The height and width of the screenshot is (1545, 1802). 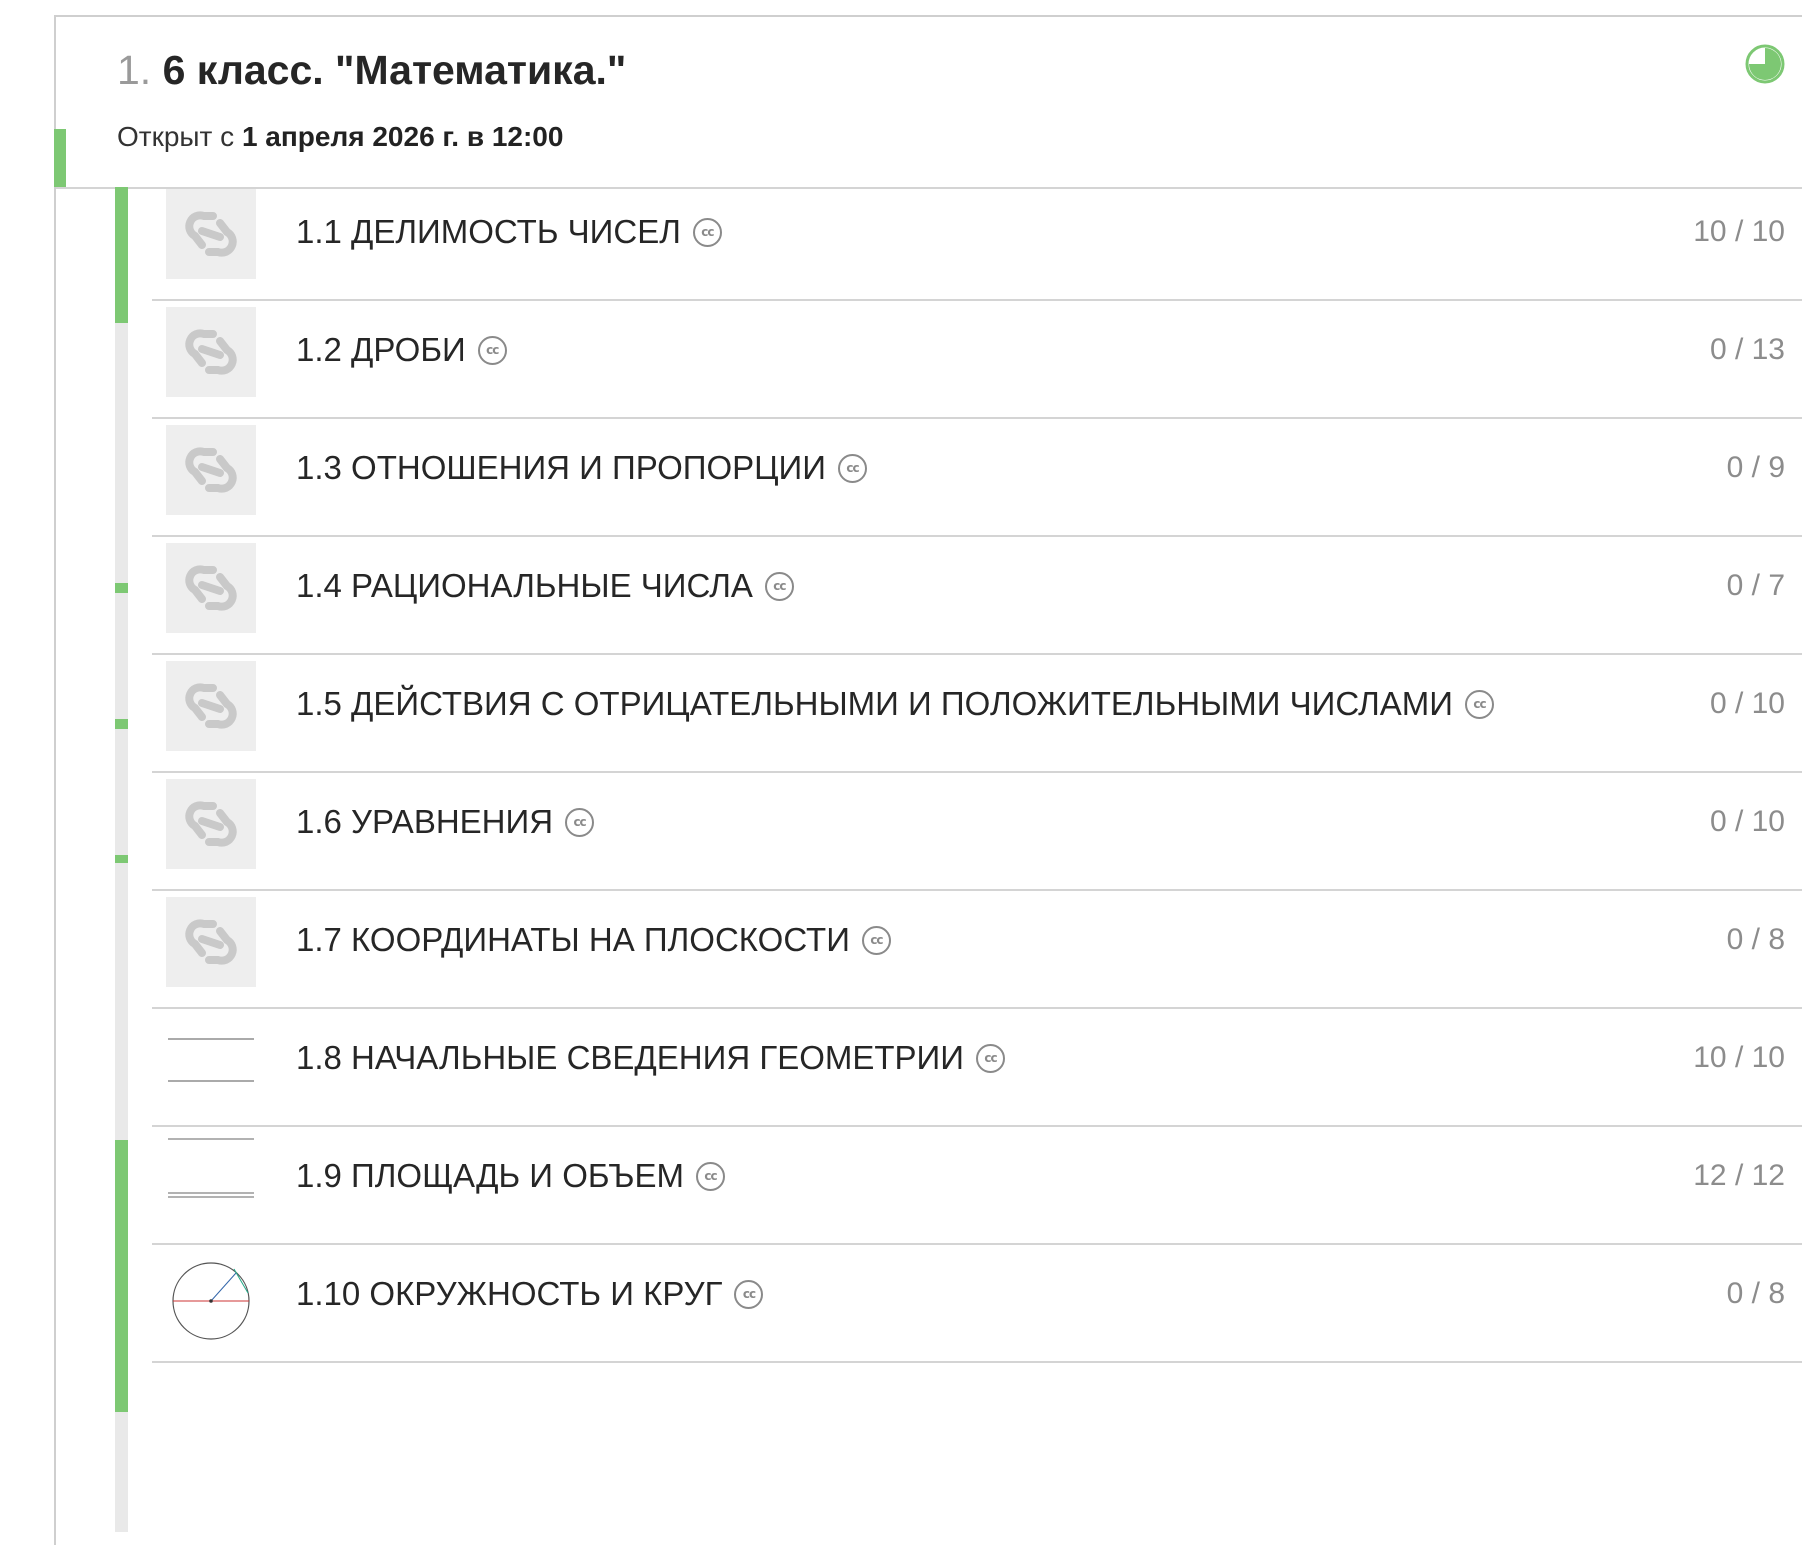 What do you see at coordinates (211, 1296) in the screenshot?
I see `circle-thumbnail` at bounding box center [211, 1296].